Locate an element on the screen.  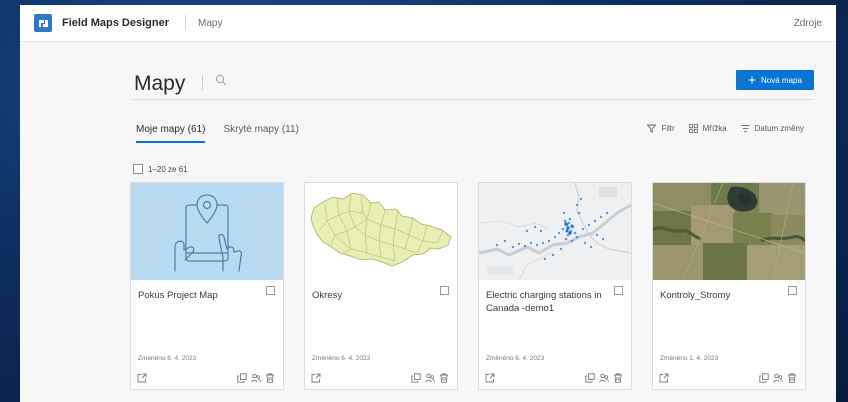
map-title: Kontroly_Stromy is located at coordinates (721, 295).